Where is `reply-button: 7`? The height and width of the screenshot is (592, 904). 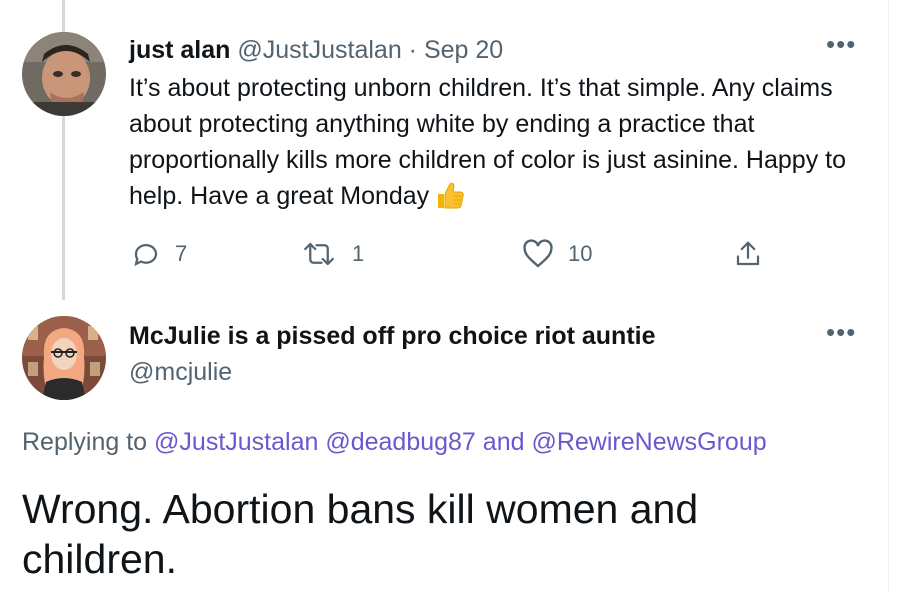
reply-button: 7 is located at coordinates (159, 254).